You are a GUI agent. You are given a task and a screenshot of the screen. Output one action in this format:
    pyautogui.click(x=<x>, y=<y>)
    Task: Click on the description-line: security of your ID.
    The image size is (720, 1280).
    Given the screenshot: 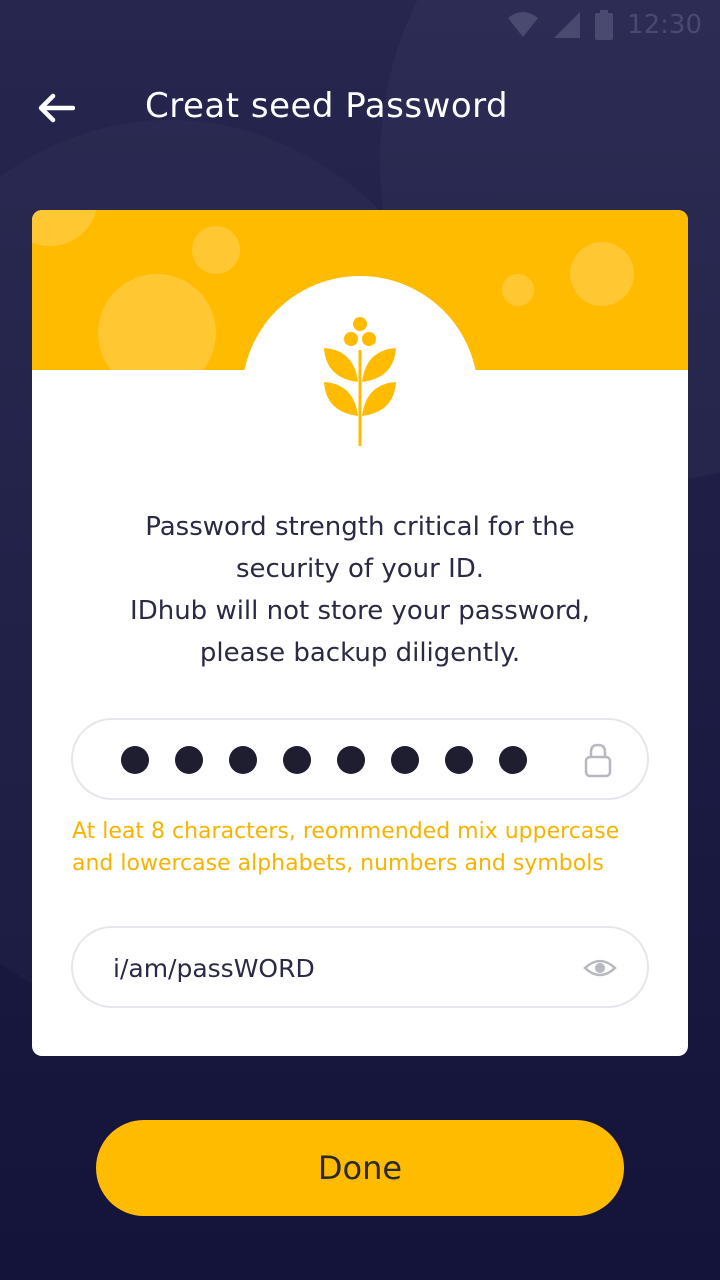 What is the action you would take?
    pyautogui.click(x=360, y=569)
    